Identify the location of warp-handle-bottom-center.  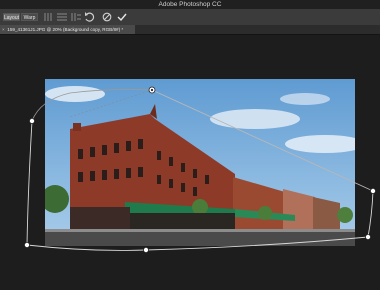
(145, 249).